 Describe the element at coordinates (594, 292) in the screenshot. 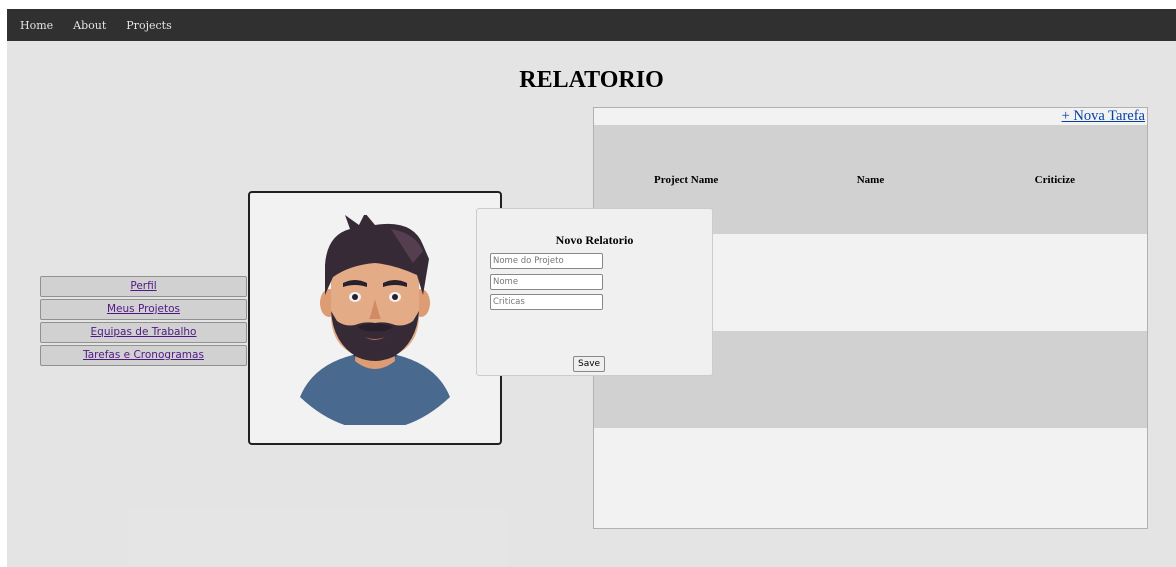

I see `novo-relatorio-modal: Novo Relatorio Save` at that location.